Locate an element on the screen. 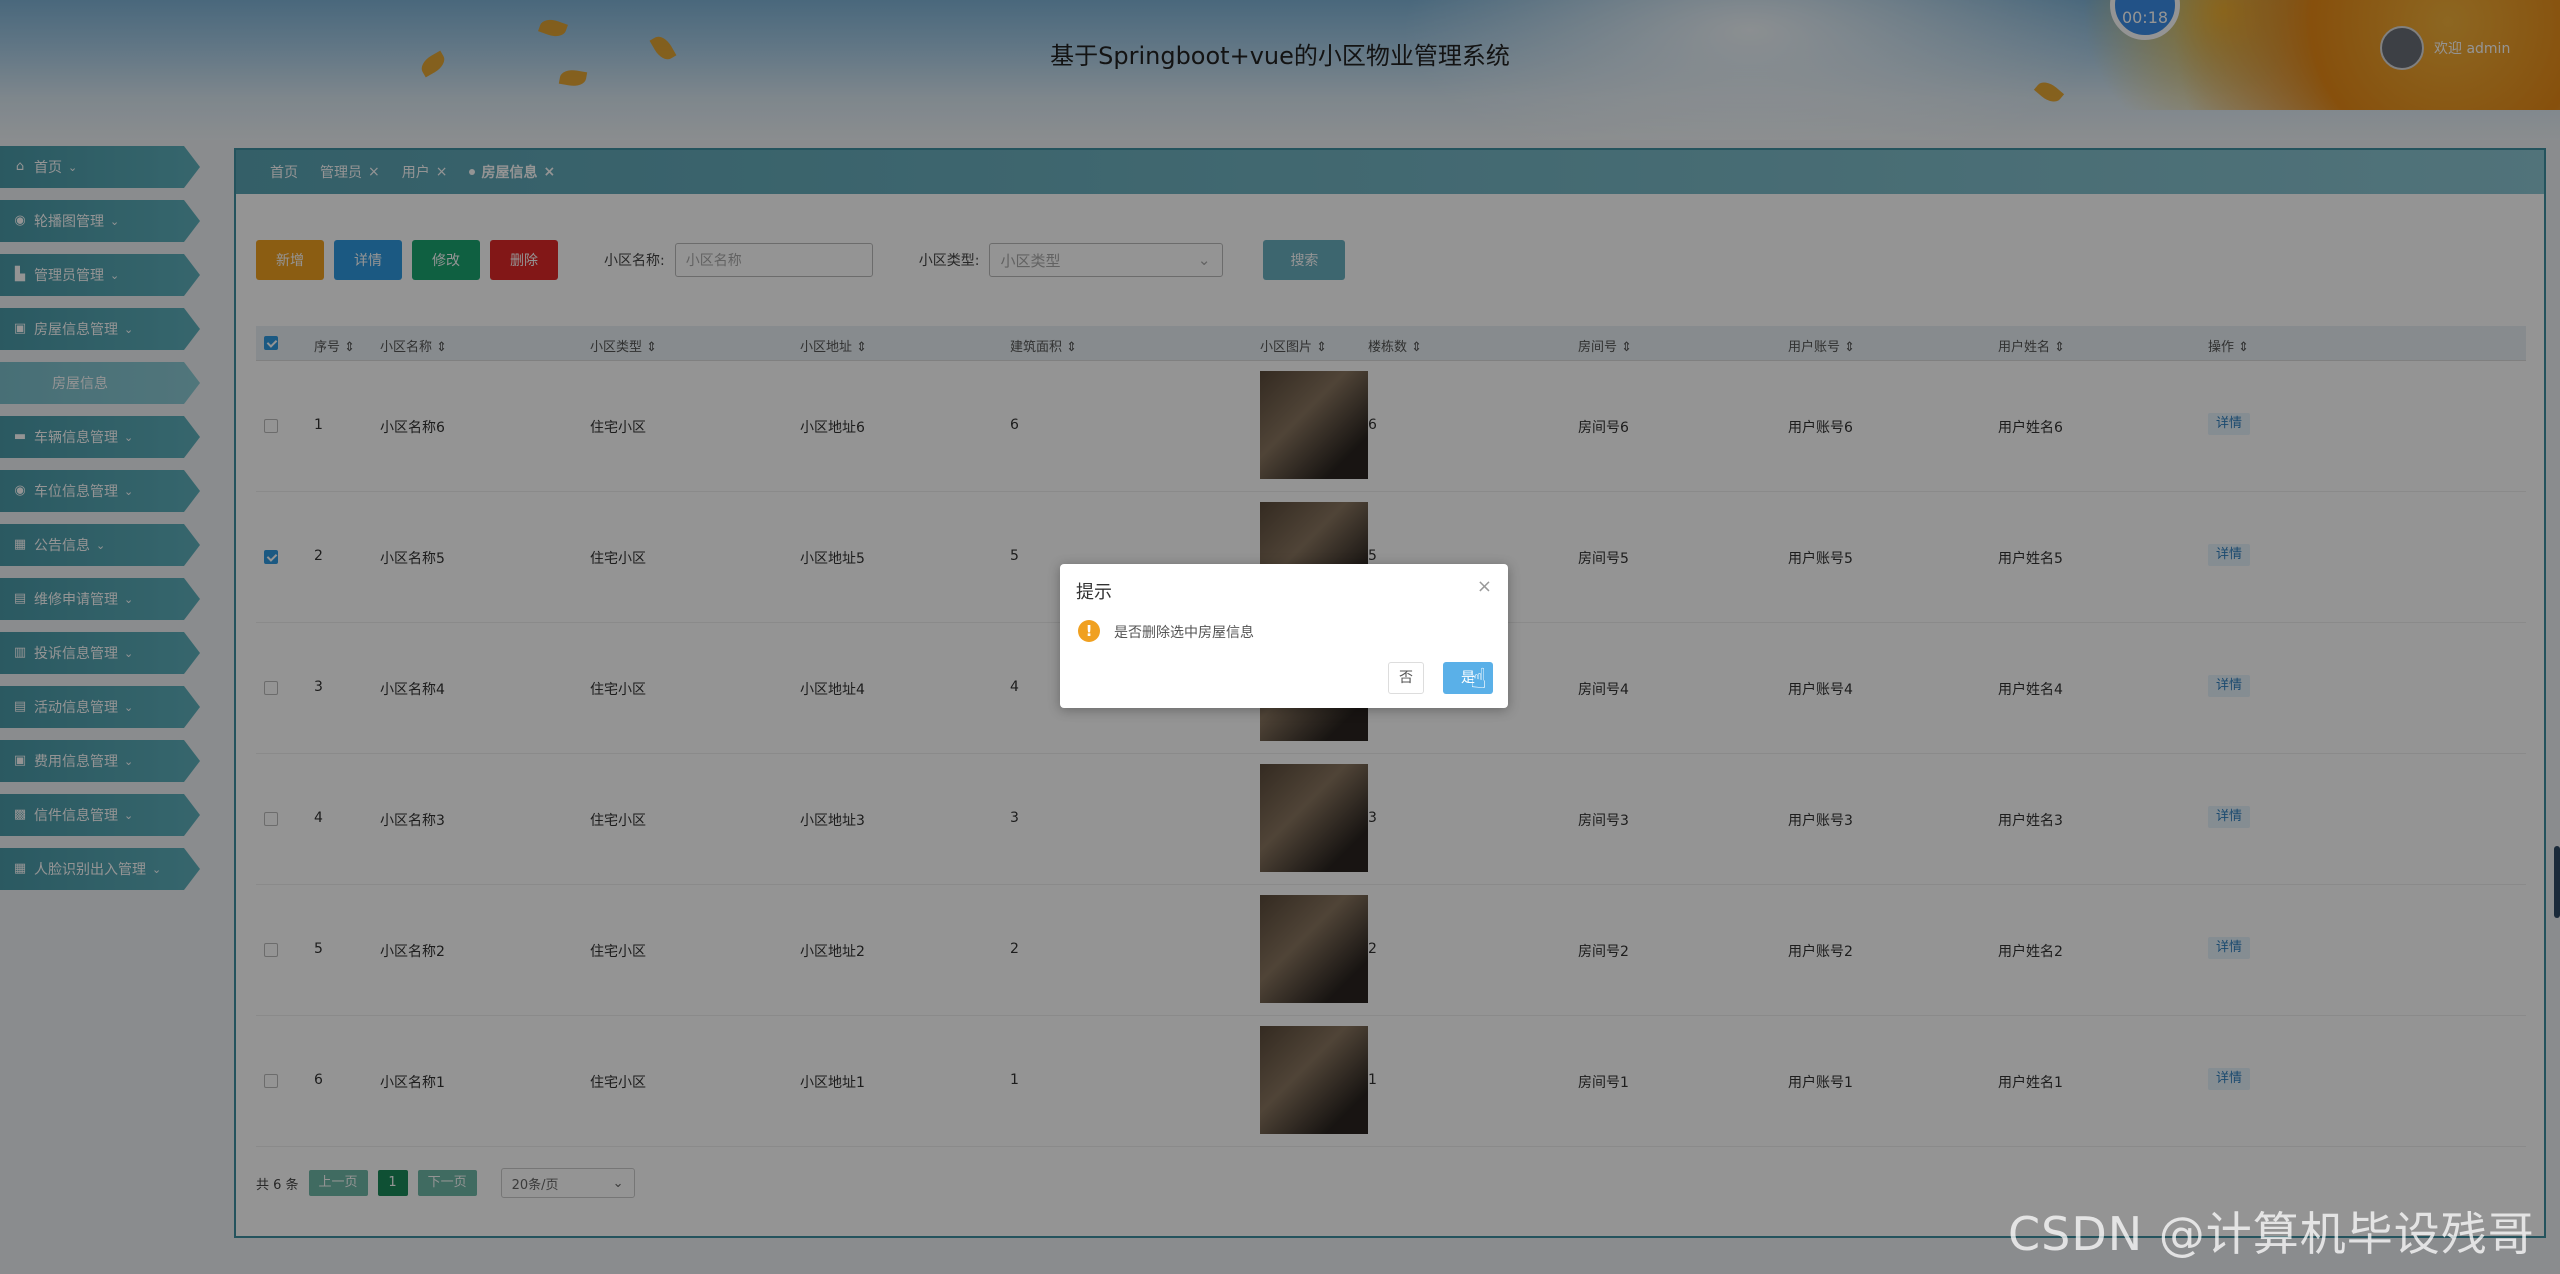 The image size is (2560, 1274). confirm-dialog: 提示 × ! 是否删除选中房屋信息 否 是 is located at coordinates (1284, 636).